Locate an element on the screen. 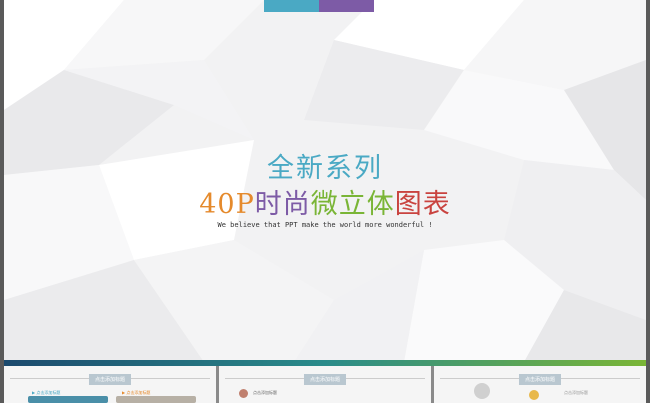 The image size is (650, 403). slide-thumbnail-3: 点击添加标题 点击添加标题 is located at coordinates (540, 384).